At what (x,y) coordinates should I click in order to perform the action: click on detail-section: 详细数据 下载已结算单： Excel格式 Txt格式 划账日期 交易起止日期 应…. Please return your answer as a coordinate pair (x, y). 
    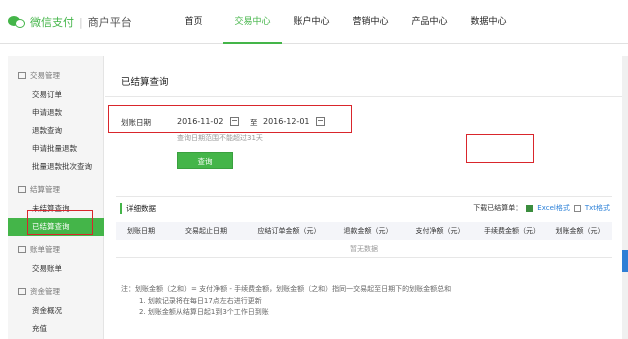
    Looking at the image, I should click on (364, 228).